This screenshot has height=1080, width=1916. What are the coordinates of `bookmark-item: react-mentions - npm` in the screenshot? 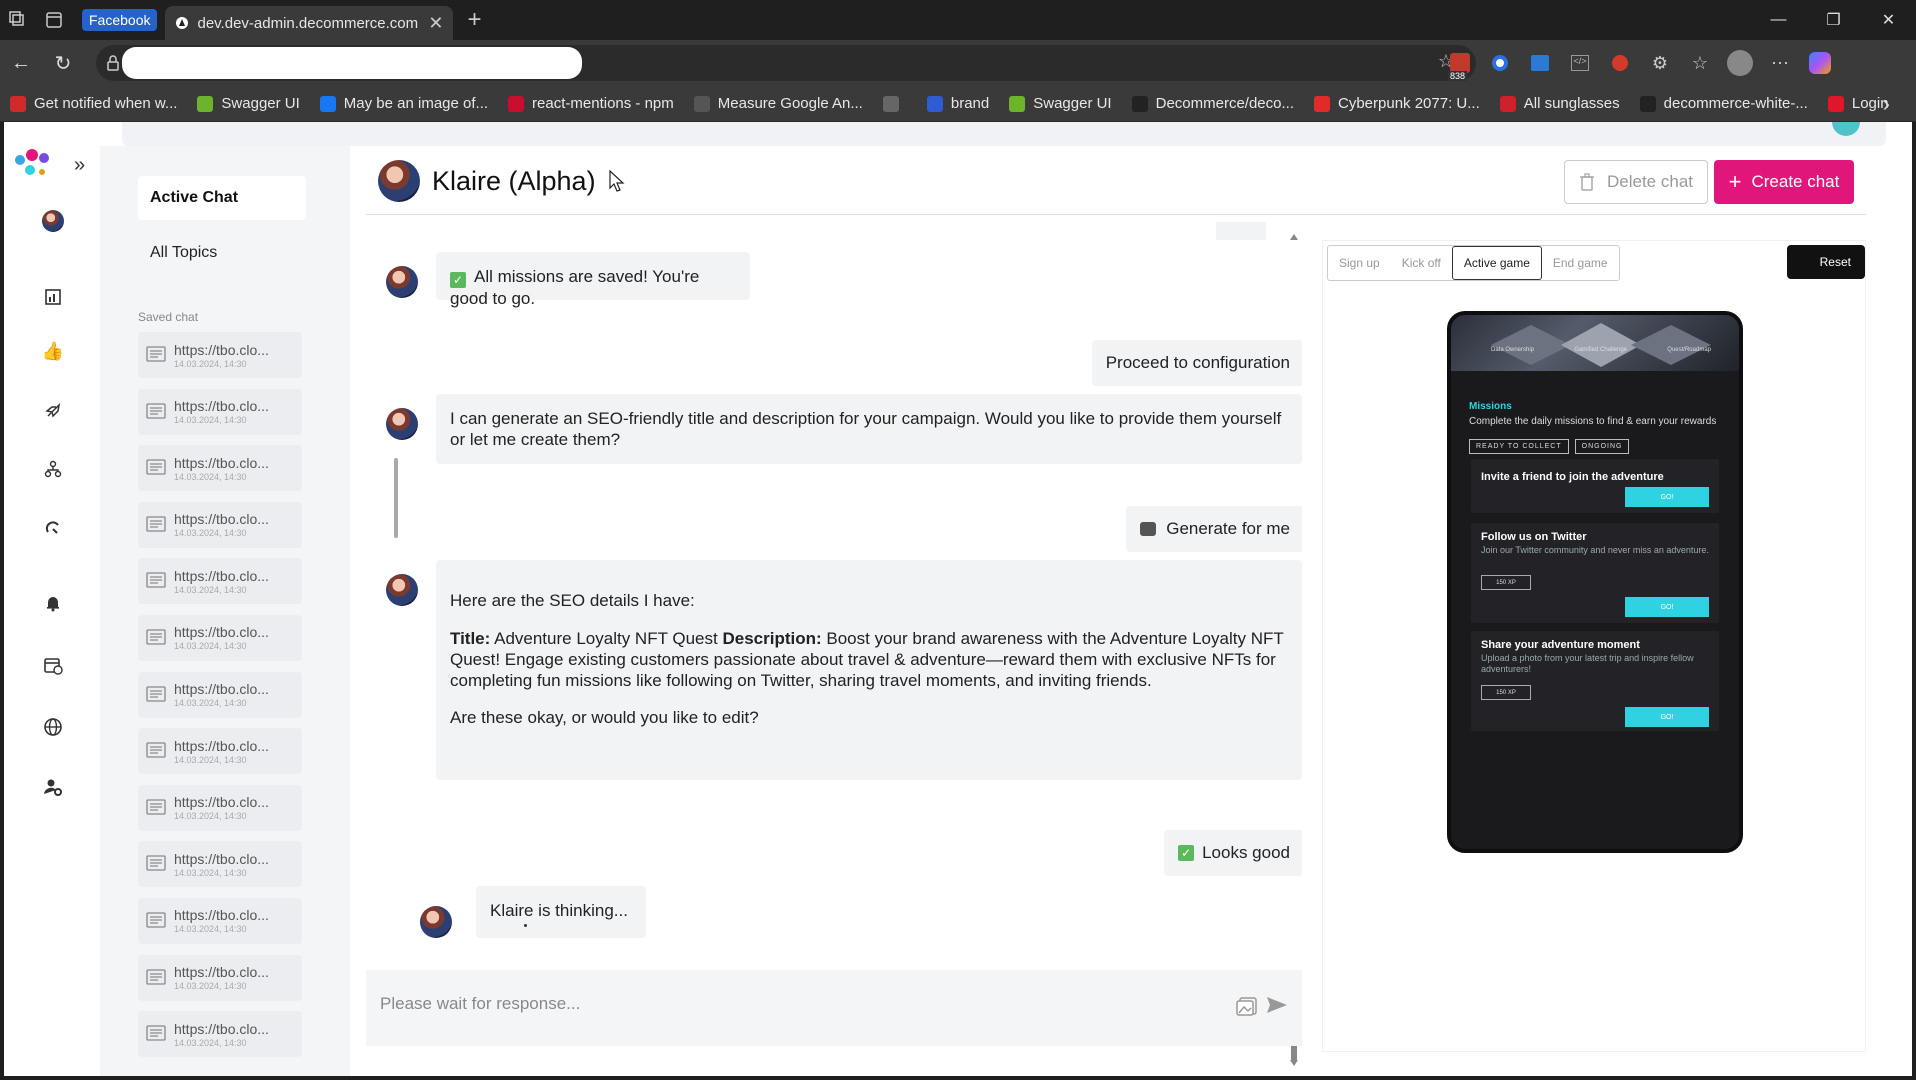 It's located at (591, 103).